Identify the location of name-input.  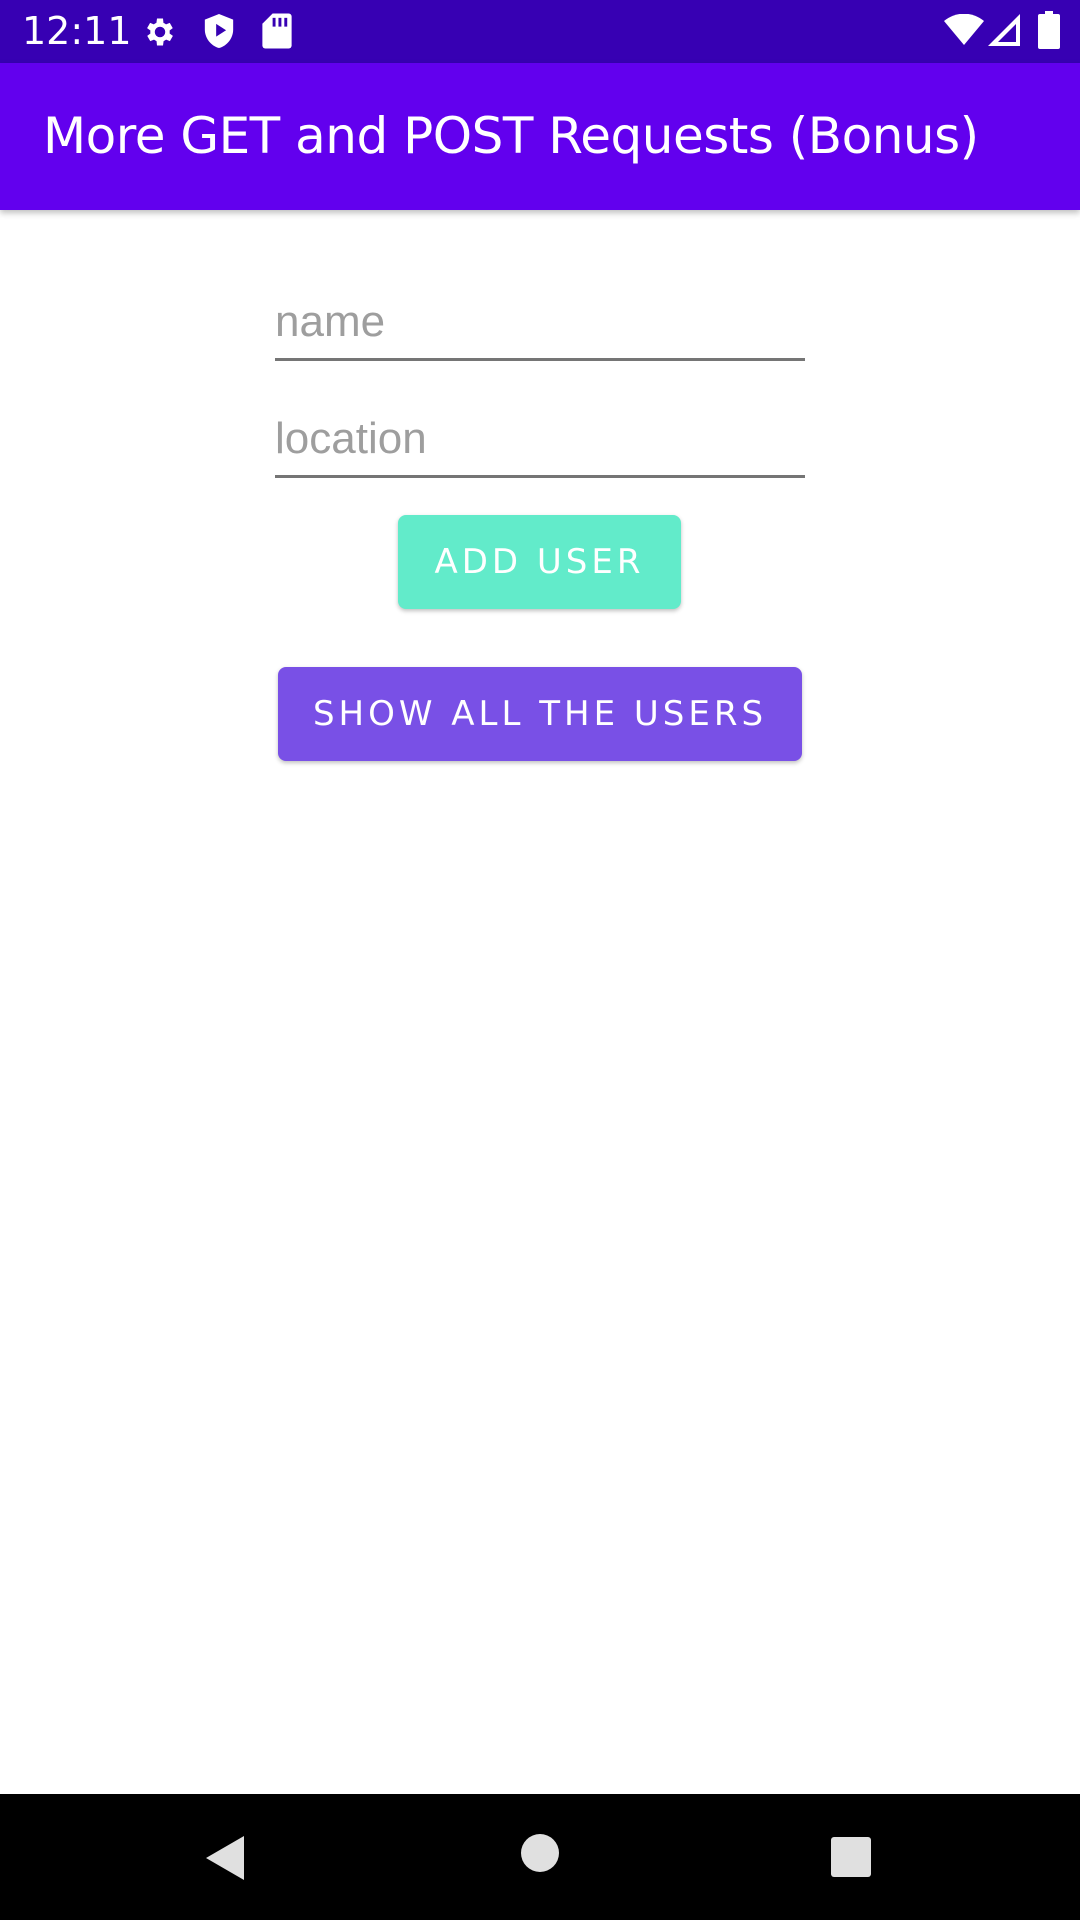
(540, 323).